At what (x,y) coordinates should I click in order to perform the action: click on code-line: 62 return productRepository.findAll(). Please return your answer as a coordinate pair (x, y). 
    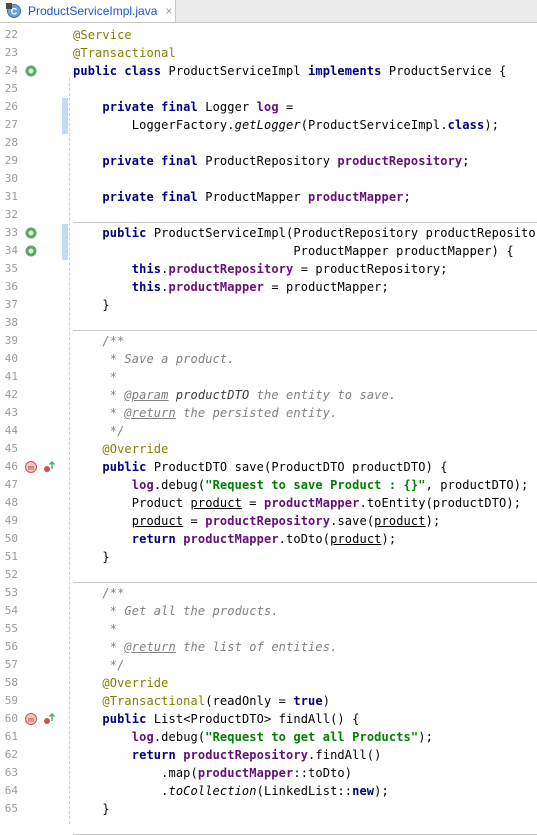
    Looking at the image, I should click on (268, 755).